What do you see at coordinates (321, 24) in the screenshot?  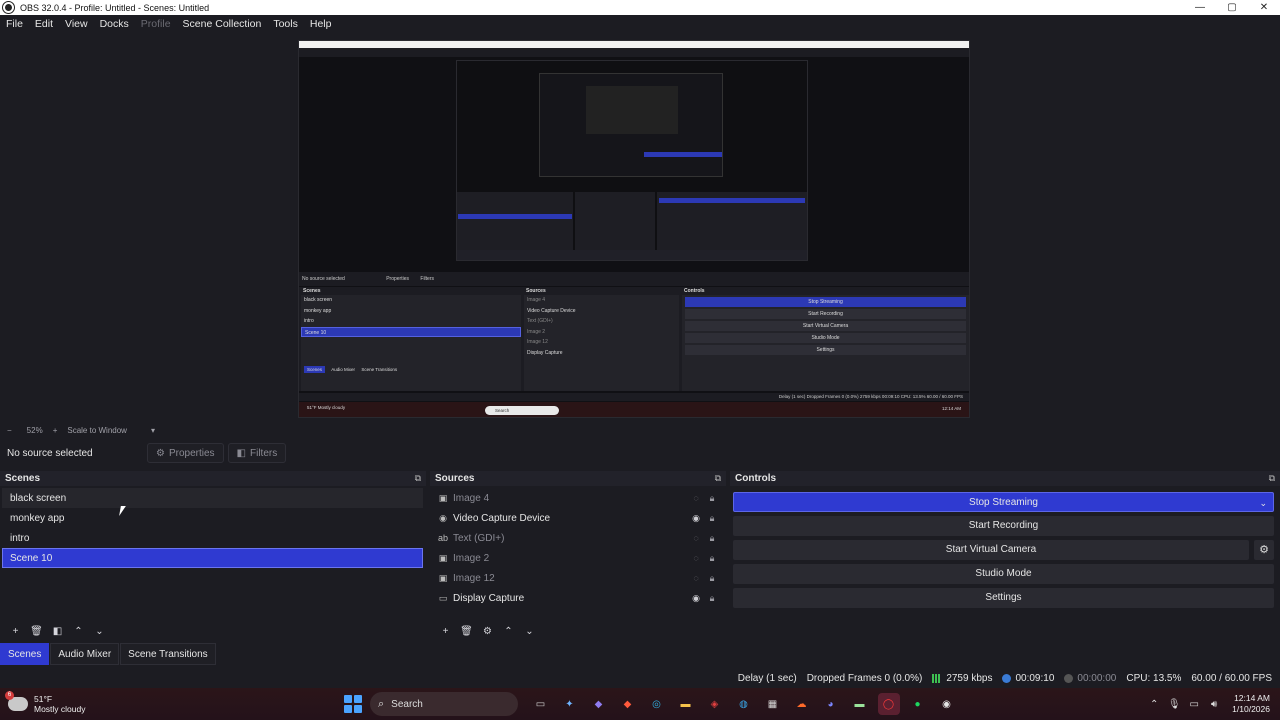 I see `menu-help: Help` at bounding box center [321, 24].